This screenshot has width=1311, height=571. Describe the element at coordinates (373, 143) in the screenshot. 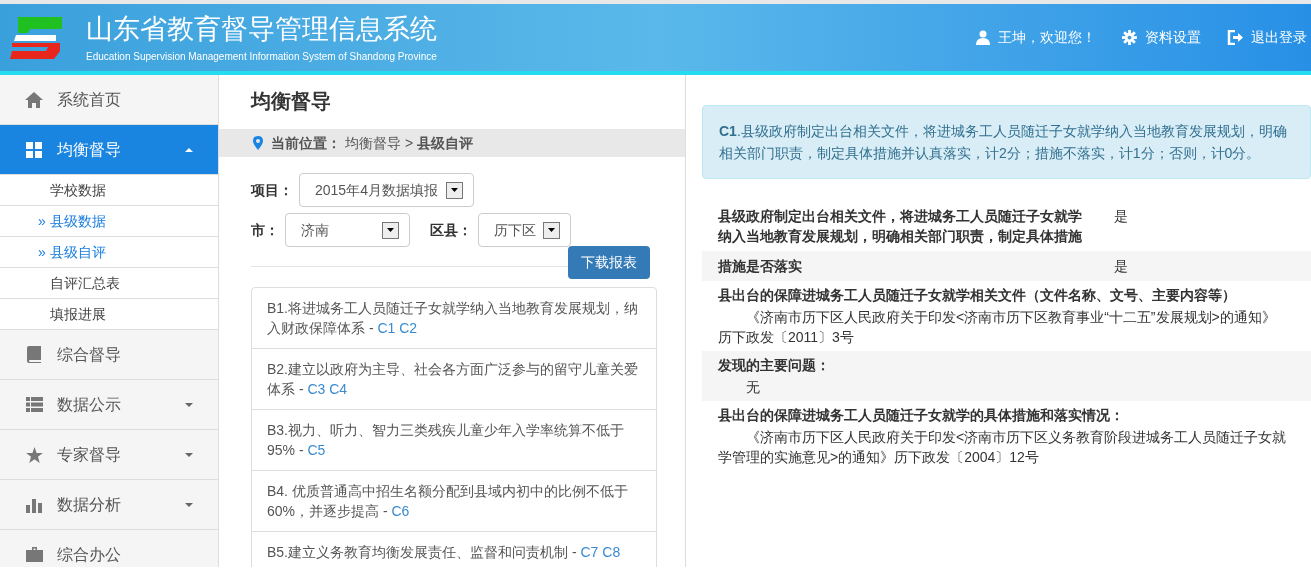

I see `breadcrumb-link: 均衡督导` at that location.